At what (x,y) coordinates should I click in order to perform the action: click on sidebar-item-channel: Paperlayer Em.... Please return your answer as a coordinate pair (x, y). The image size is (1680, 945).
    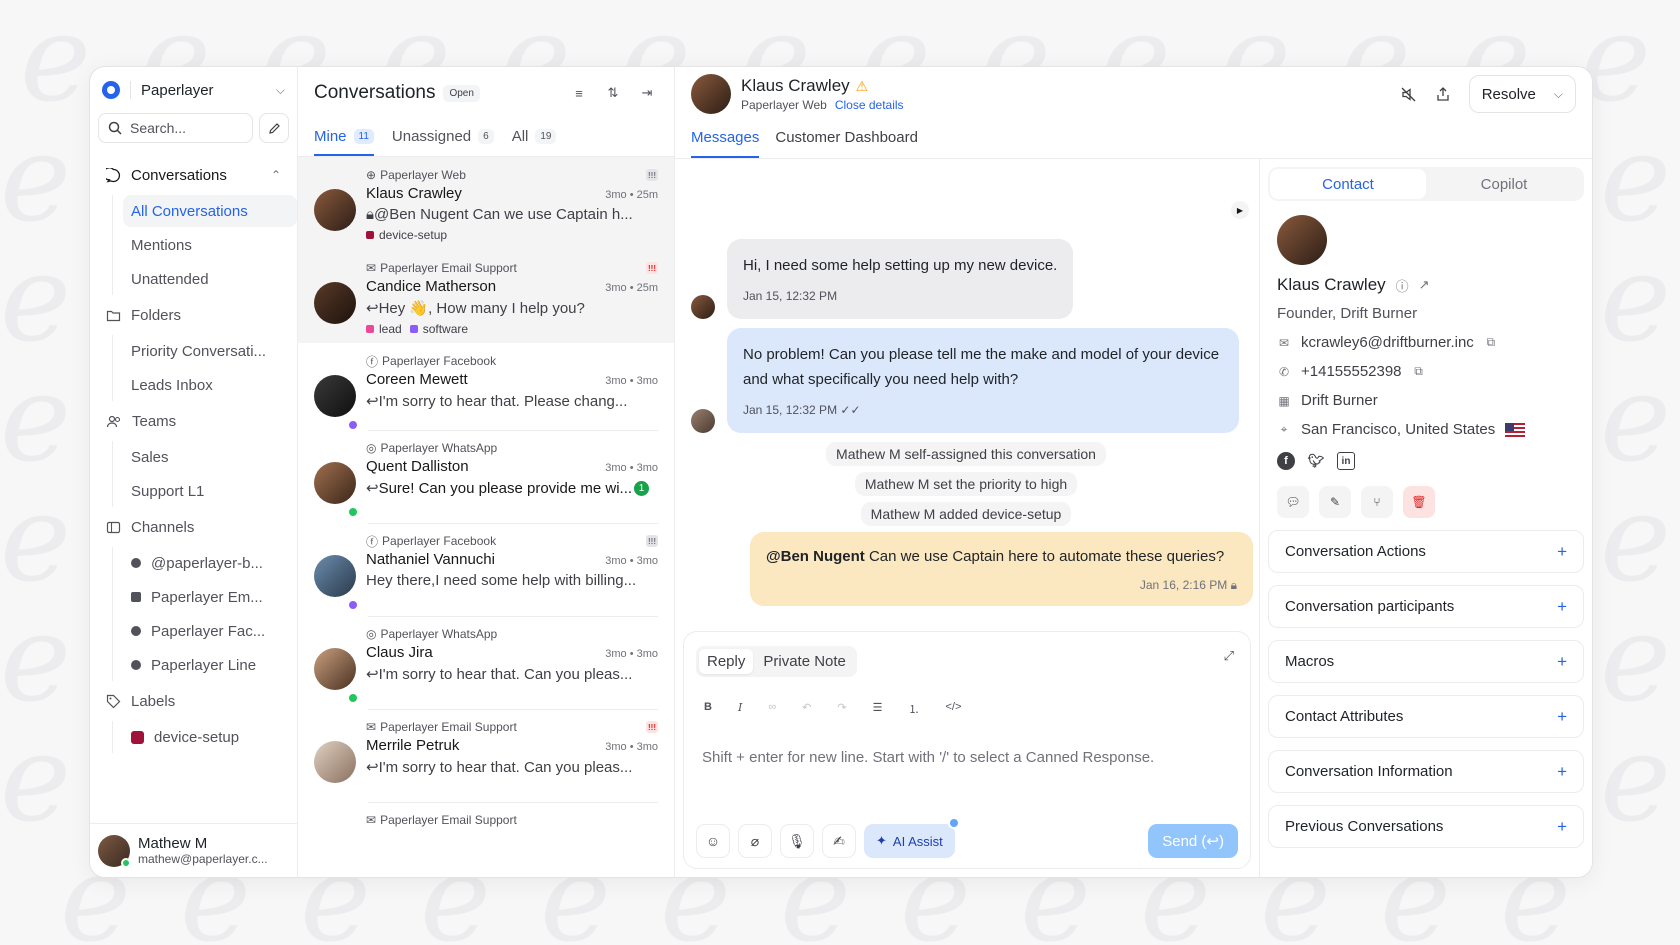
    Looking at the image, I should click on (210, 597).